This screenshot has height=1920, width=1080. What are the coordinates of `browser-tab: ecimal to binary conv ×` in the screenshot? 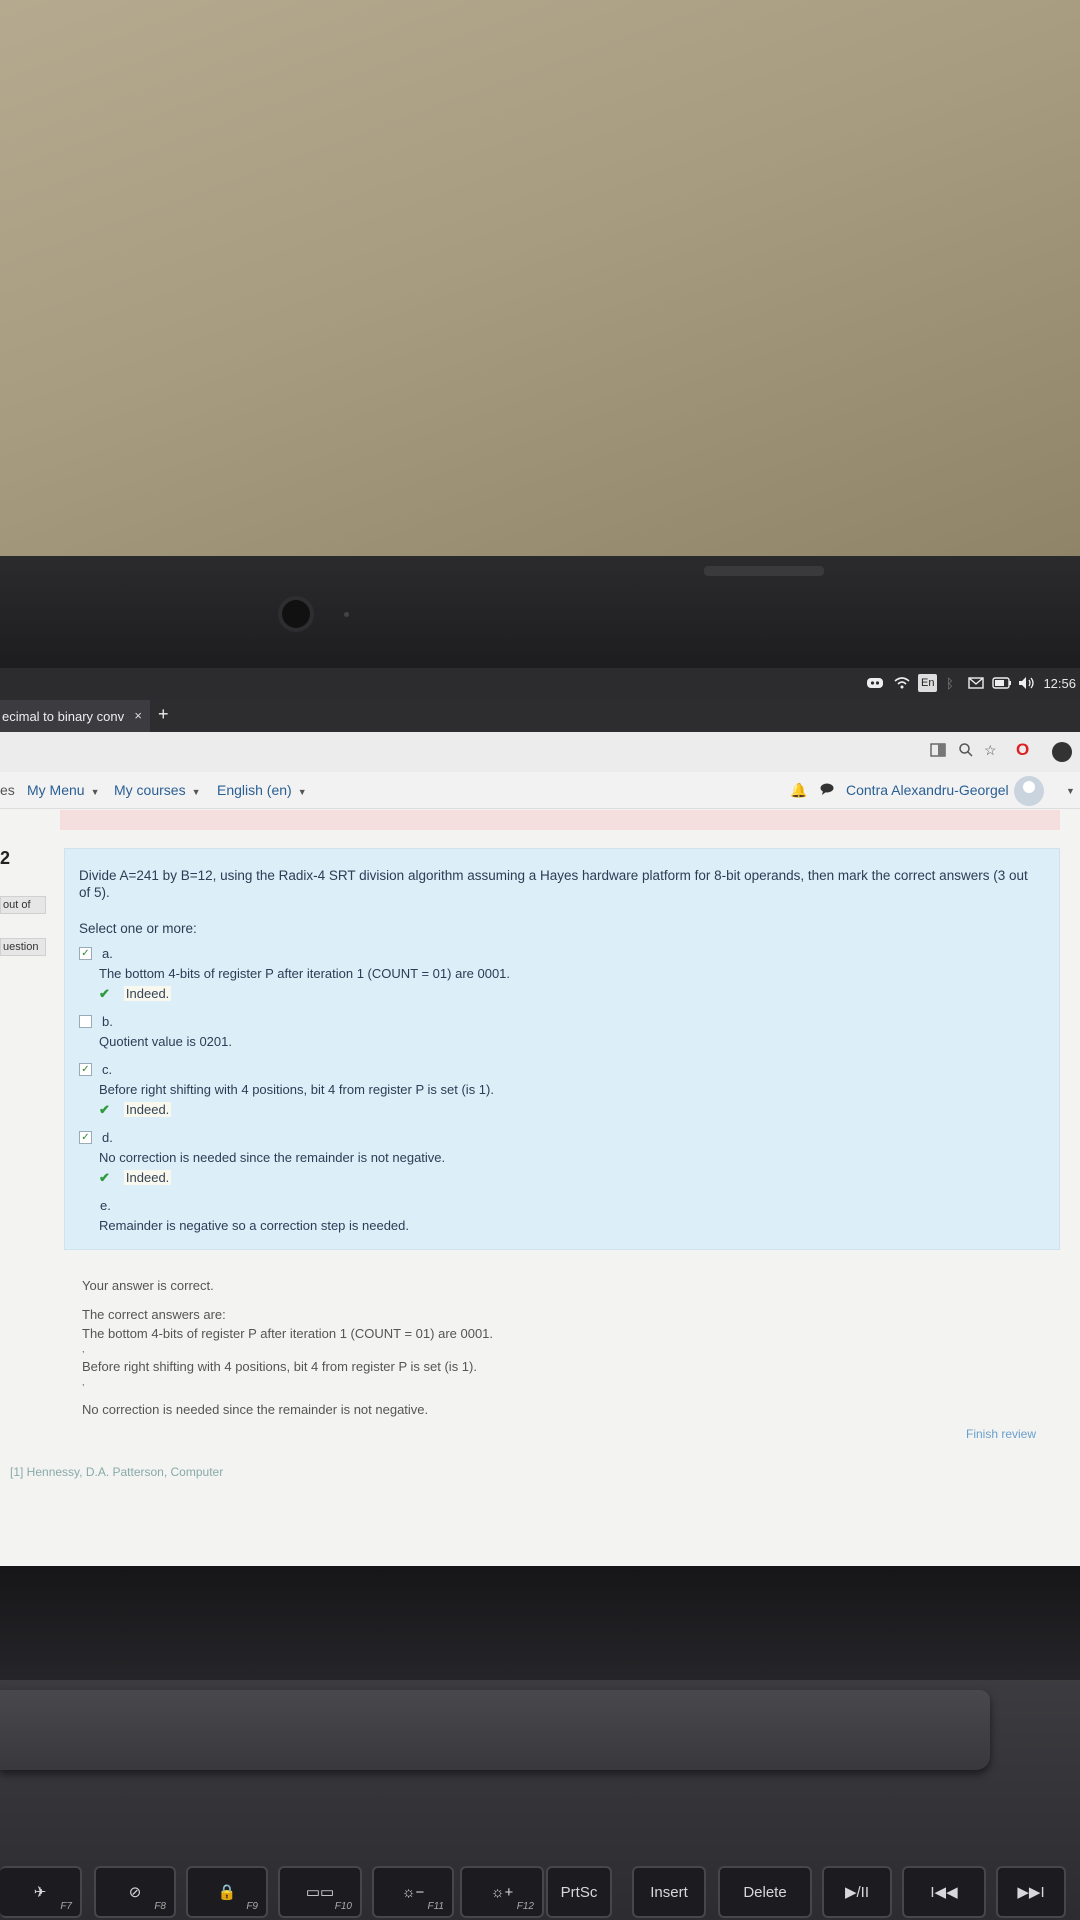 It's located at (75, 716).